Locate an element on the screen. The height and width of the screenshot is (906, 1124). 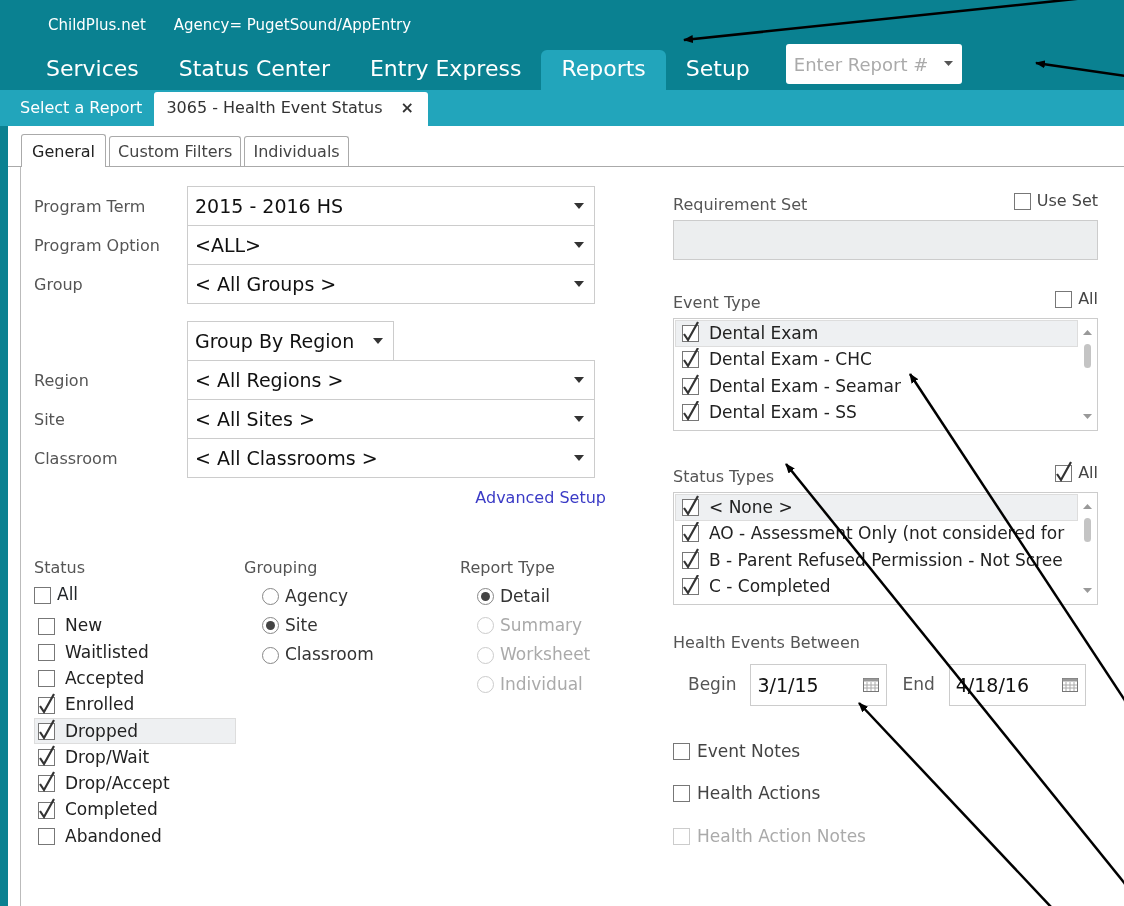
form-tab: Individuals is located at coordinates (296, 150).